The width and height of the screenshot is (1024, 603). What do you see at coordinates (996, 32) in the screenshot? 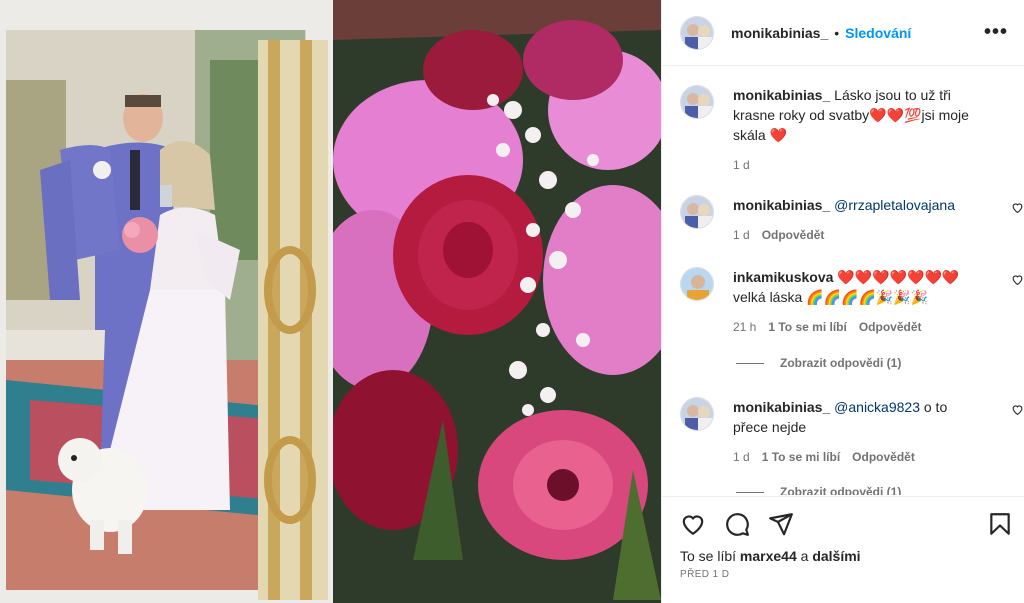
I see `more-options-icon: •••` at bounding box center [996, 32].